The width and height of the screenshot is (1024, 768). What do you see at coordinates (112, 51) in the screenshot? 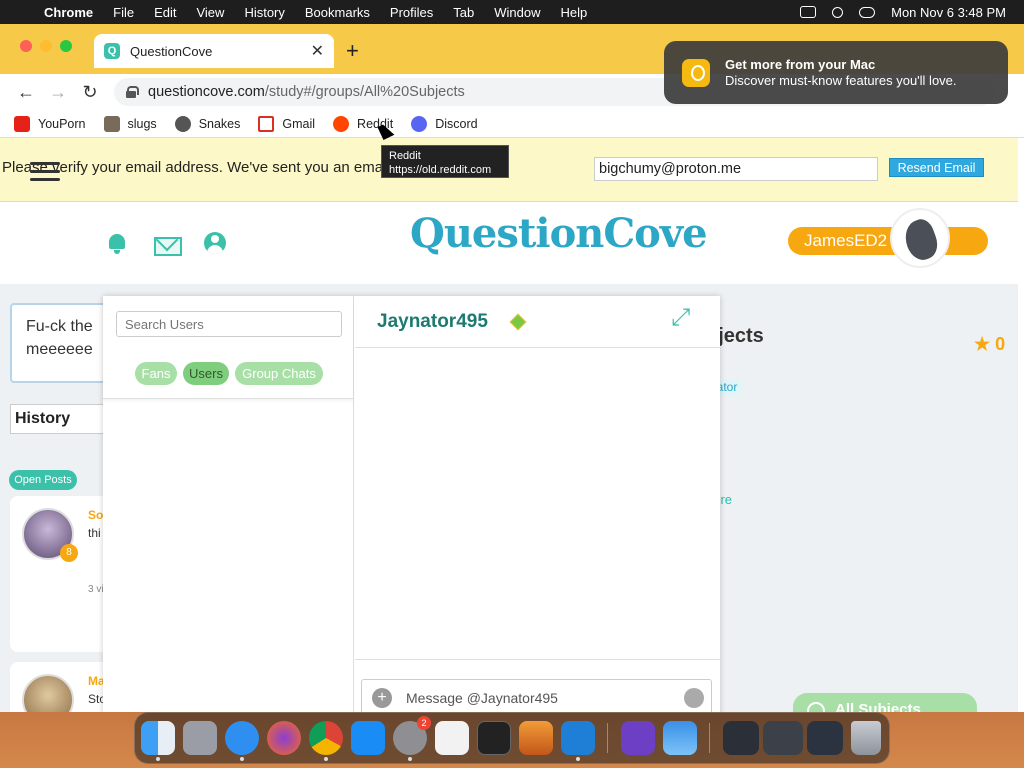
I see `questioncove-favicon-icon: Q` at bounding box center [112, 51].